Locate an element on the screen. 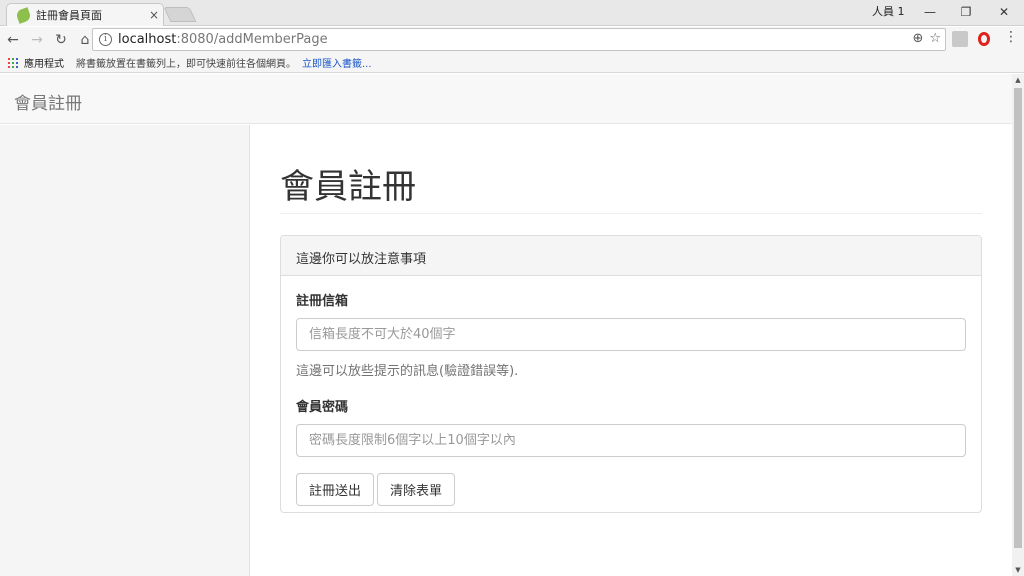 The image size is (1024, 576). new-tab-button is located at coordinates (180, 14).